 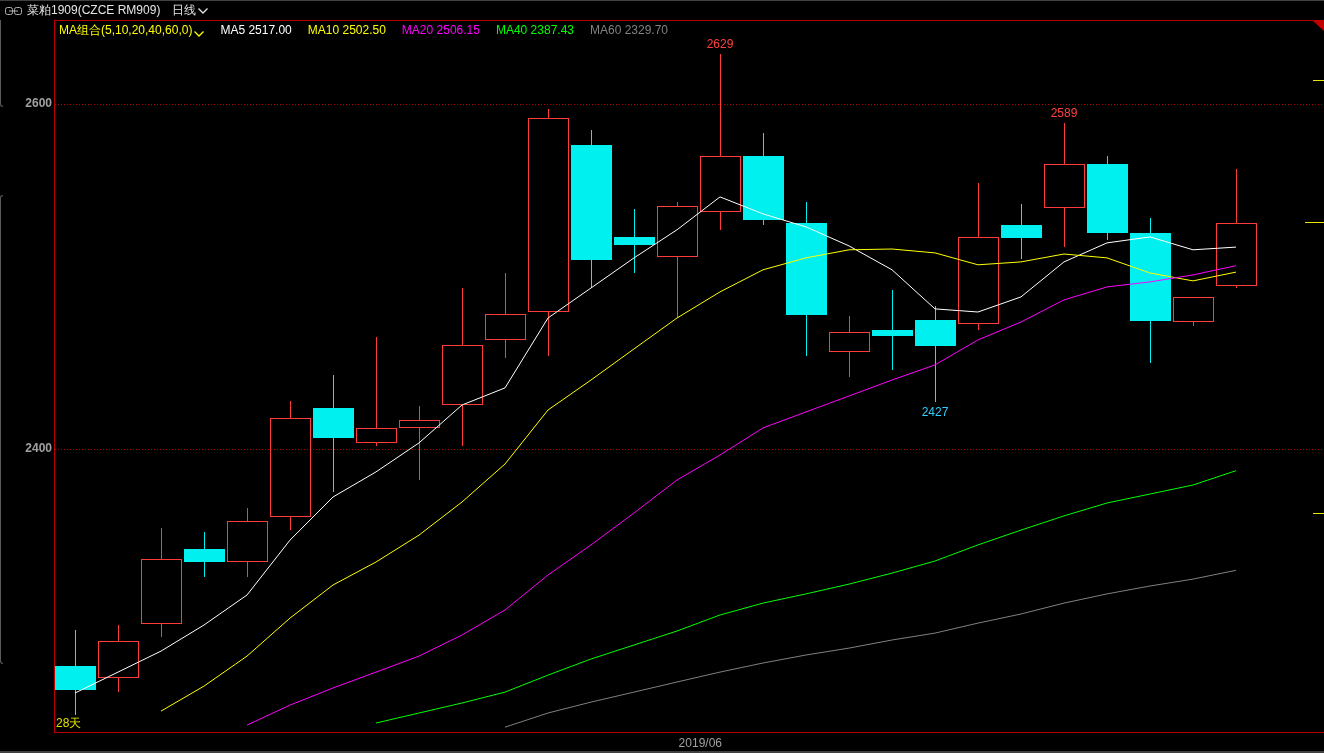 I want to click on ma-legend-value: MA10 2502.50, so click(x=346, y=30).